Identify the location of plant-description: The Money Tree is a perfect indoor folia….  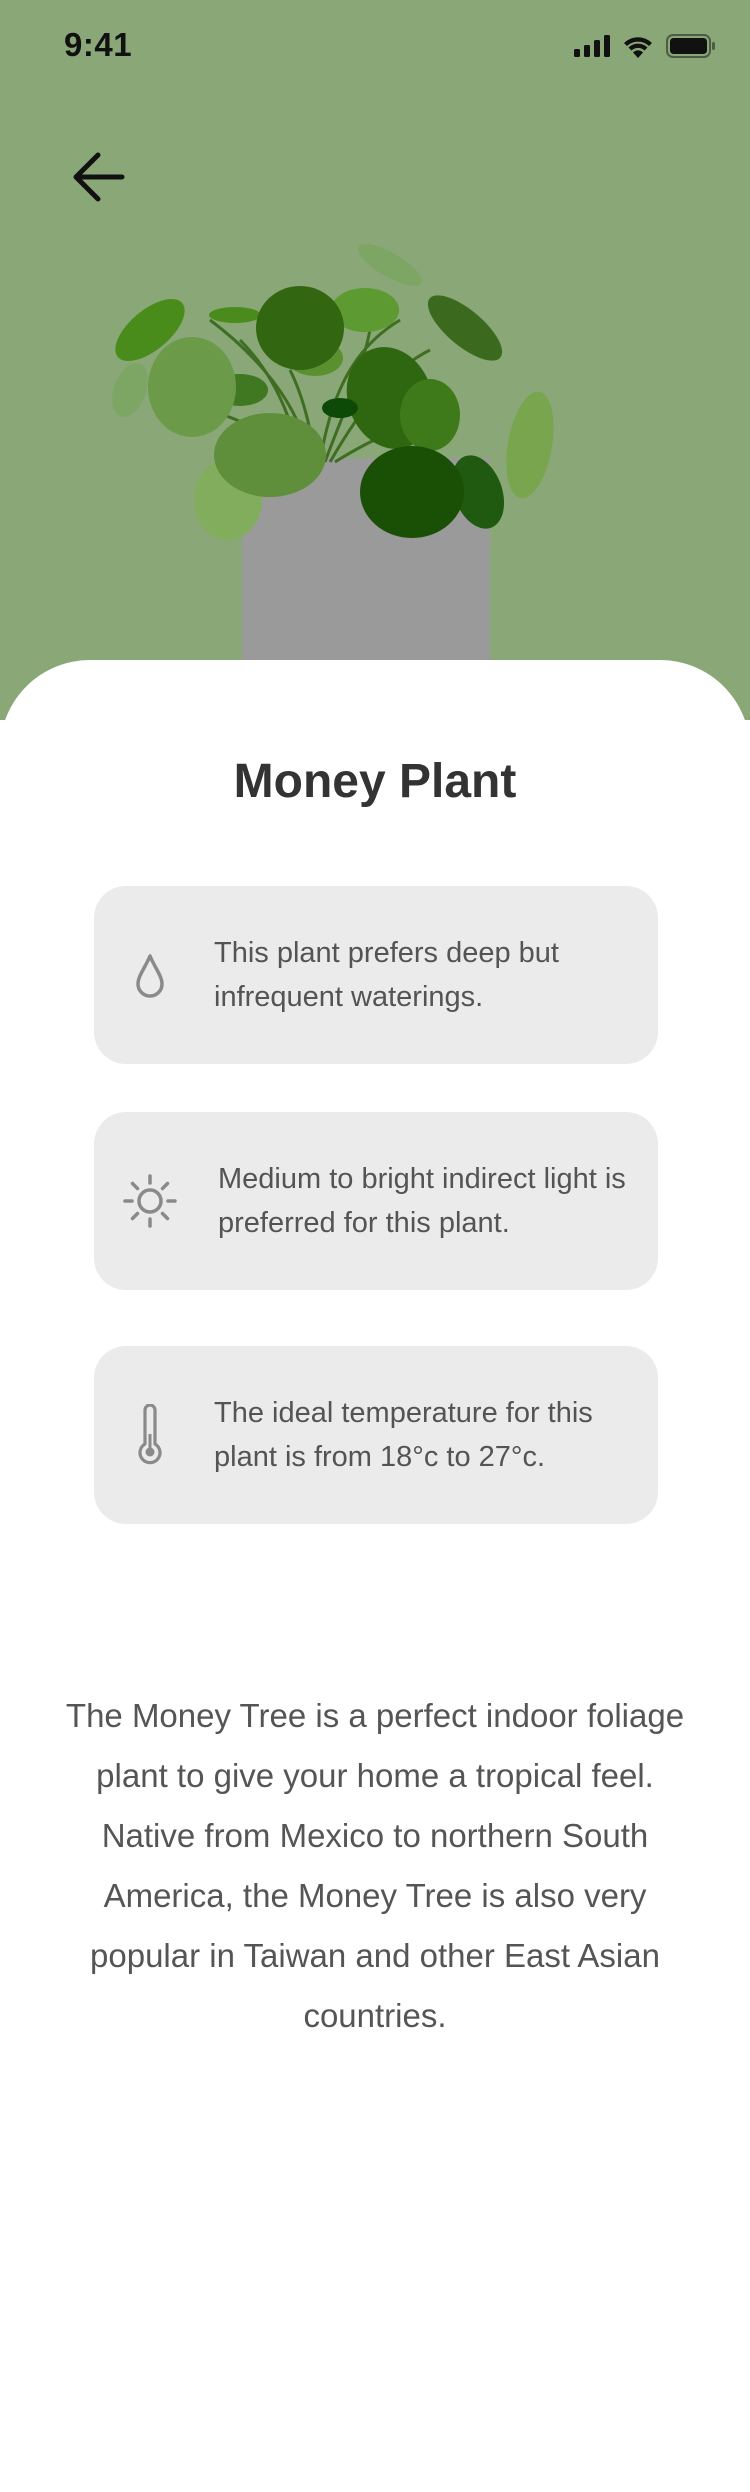
(375, 1865).